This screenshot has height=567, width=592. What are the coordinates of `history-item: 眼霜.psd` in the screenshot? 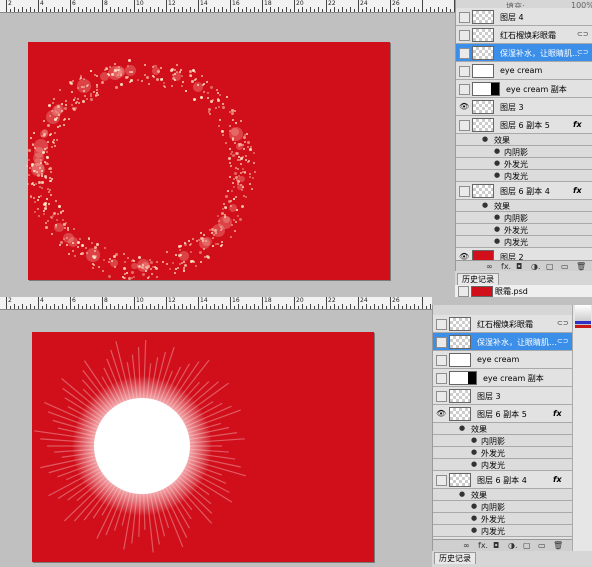 It's located at (523, 291).